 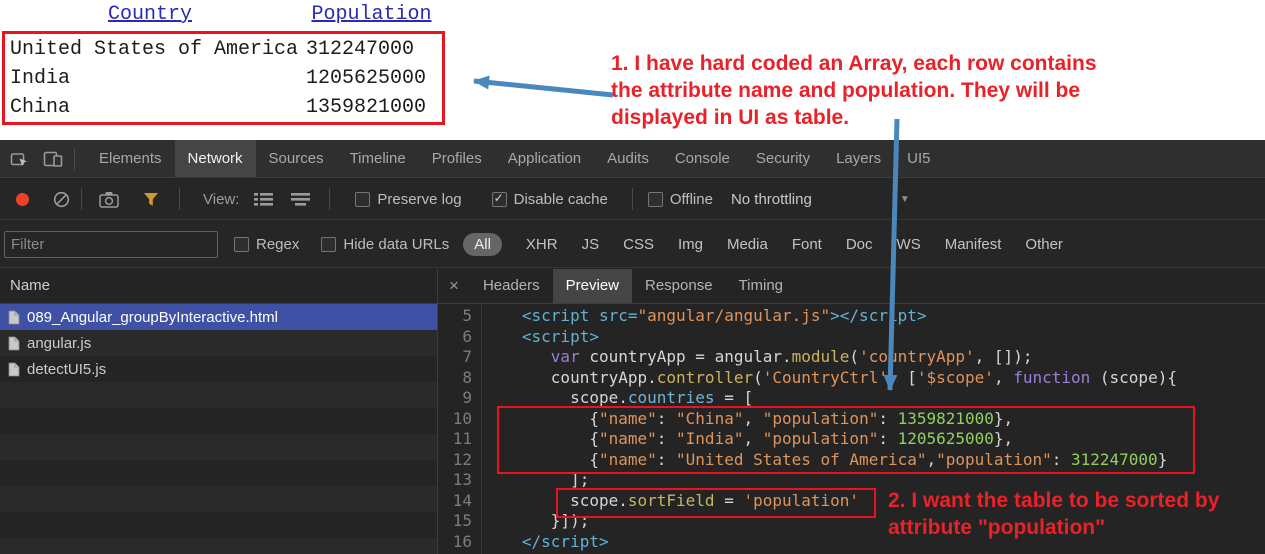 I want to click on request-row: 089_Angular_groupByInteractive.html, so click(x=218, y=317).